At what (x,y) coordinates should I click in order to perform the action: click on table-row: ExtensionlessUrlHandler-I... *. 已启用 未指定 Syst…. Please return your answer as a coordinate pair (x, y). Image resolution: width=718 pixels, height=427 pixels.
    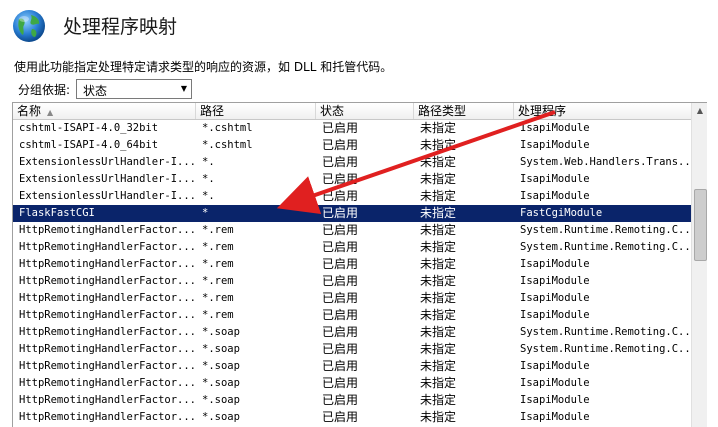
    Looking at the image, I should click on (352, 162).